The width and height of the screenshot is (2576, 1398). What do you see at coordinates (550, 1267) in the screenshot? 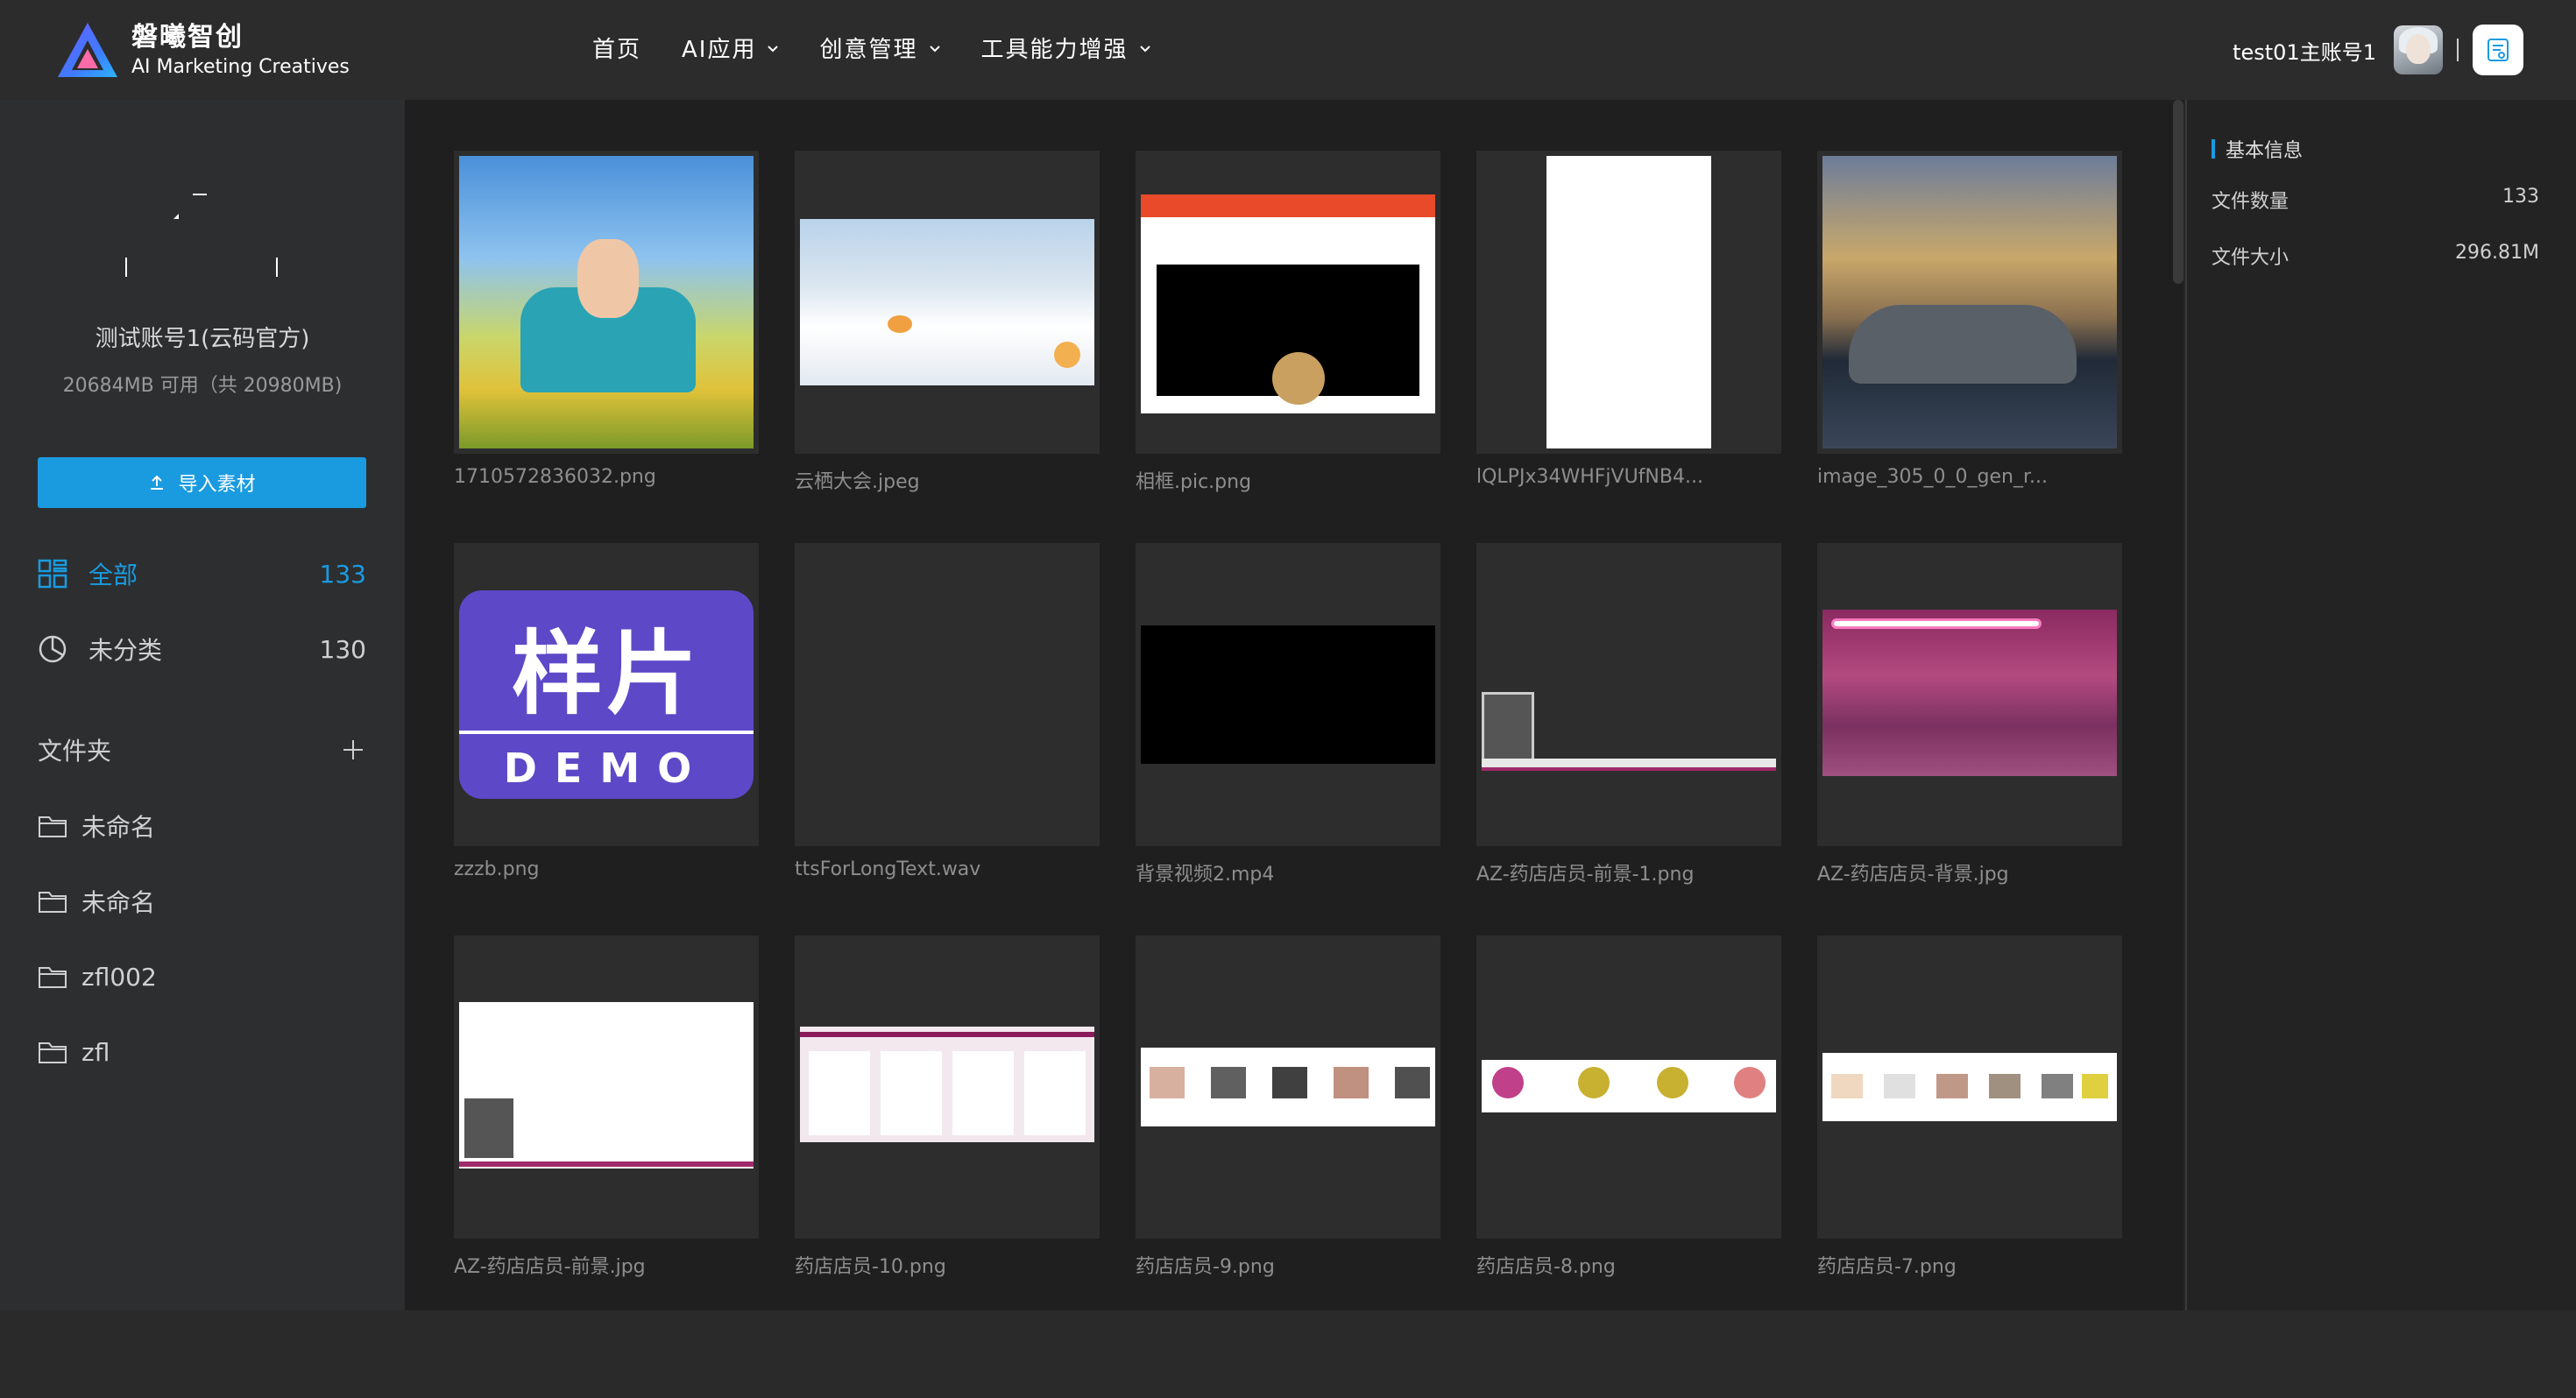
I see `file-name: AZ-药店店员-前景.jpg` at bounding box center [550, 1267].